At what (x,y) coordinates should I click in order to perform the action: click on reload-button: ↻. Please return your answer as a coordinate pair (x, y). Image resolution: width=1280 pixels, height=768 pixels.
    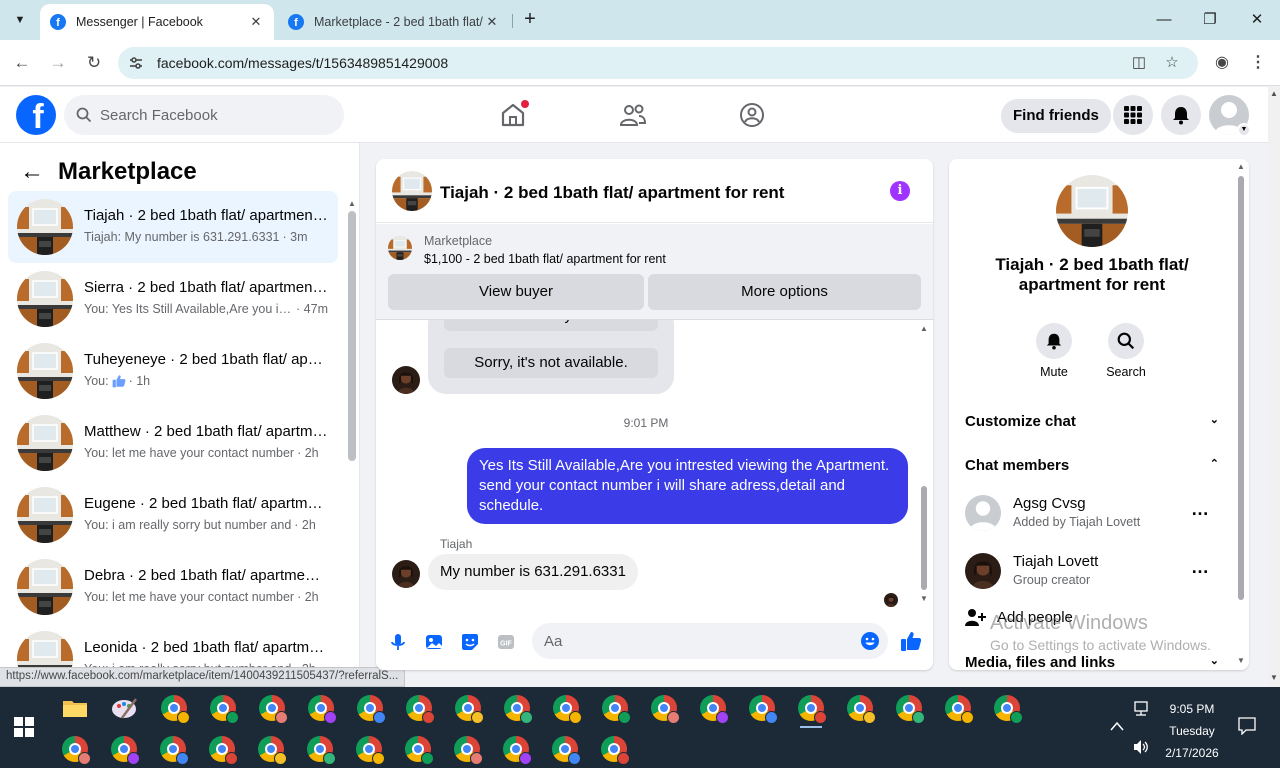
    Looking at the image, I should click on (94, 63).